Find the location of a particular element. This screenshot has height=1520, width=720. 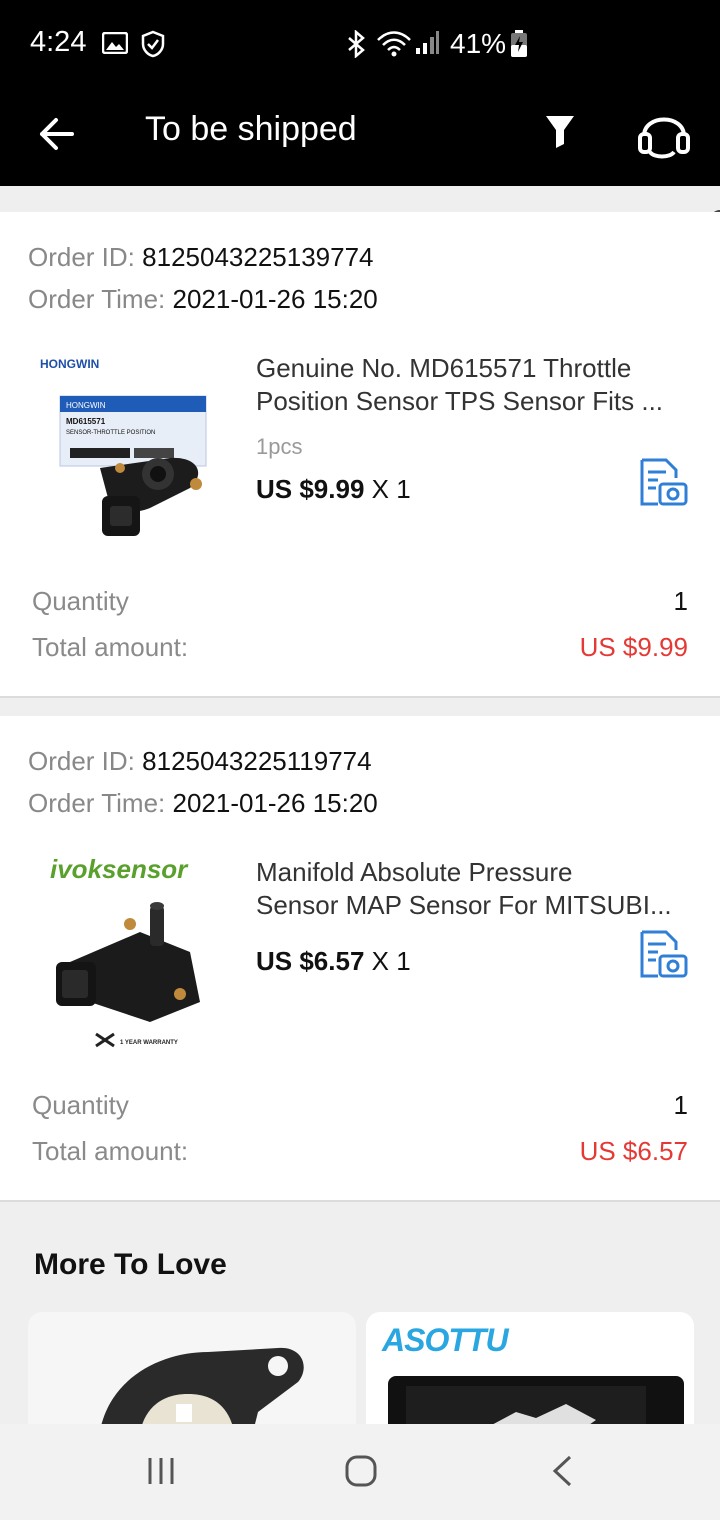

gallery-icon is located at coordinates (115, 43).